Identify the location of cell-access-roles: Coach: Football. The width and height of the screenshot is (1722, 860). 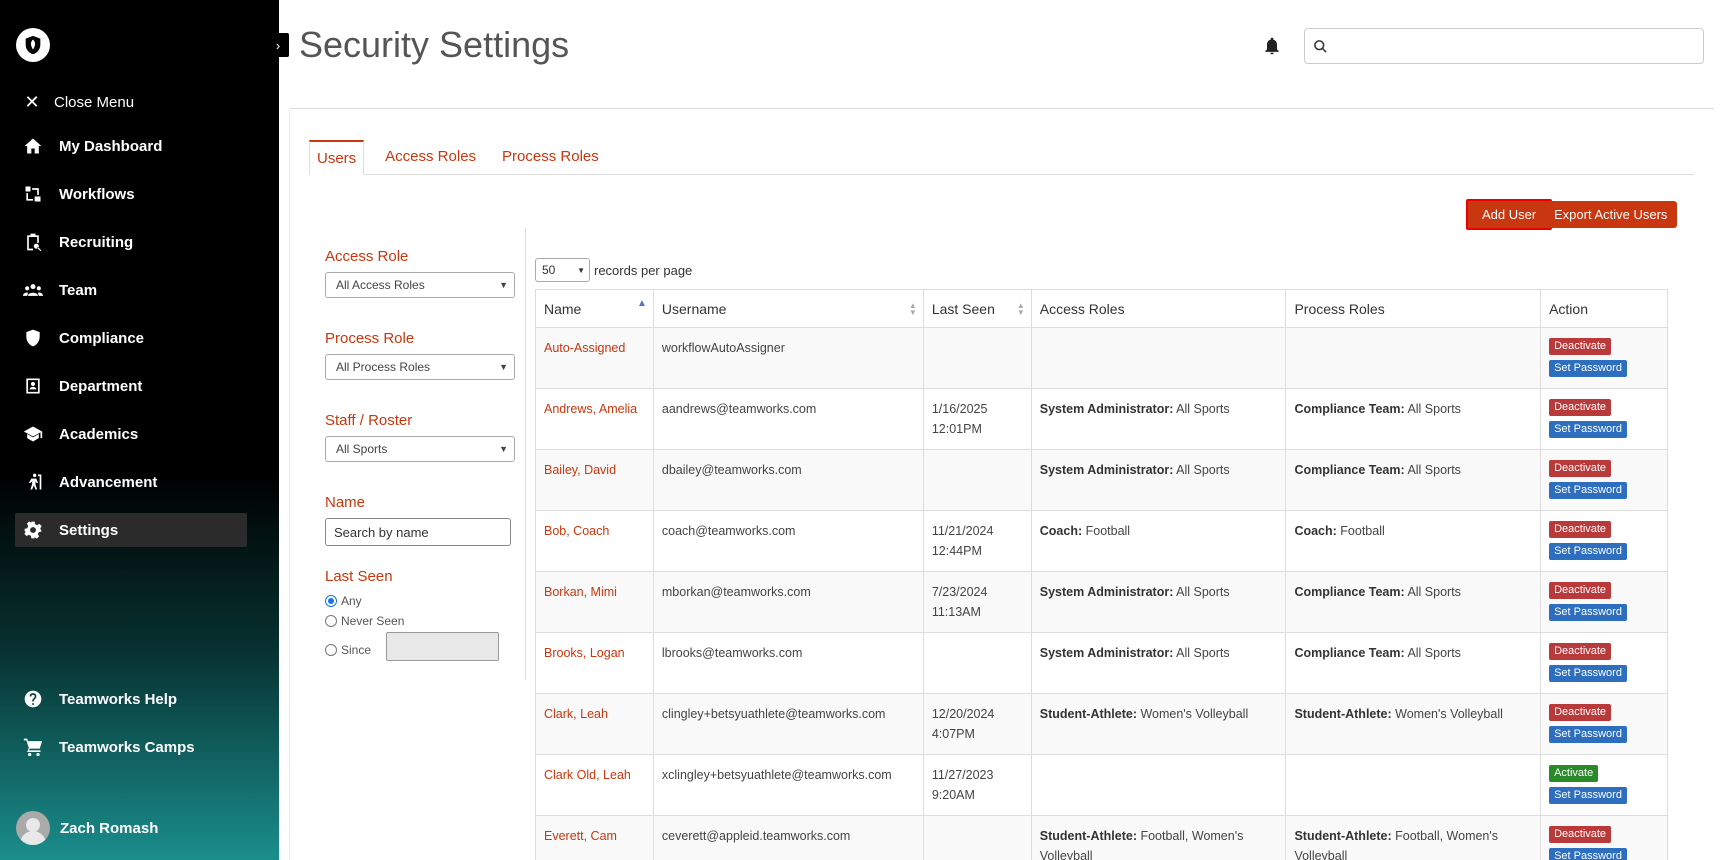
(1158, 541).